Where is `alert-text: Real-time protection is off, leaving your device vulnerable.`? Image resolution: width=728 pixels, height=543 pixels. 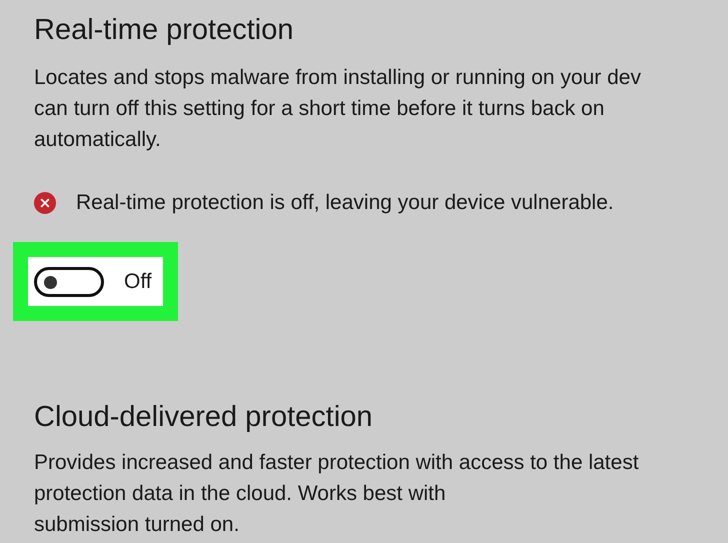
alert-text: Real-time protection is off, leaving your device vulnerable. is located at coordinates (345, 203).